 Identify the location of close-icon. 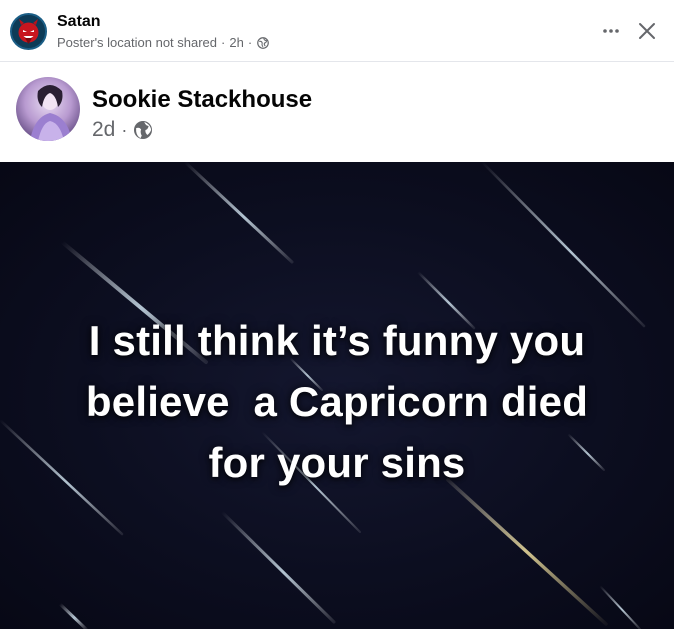
(647, 31).